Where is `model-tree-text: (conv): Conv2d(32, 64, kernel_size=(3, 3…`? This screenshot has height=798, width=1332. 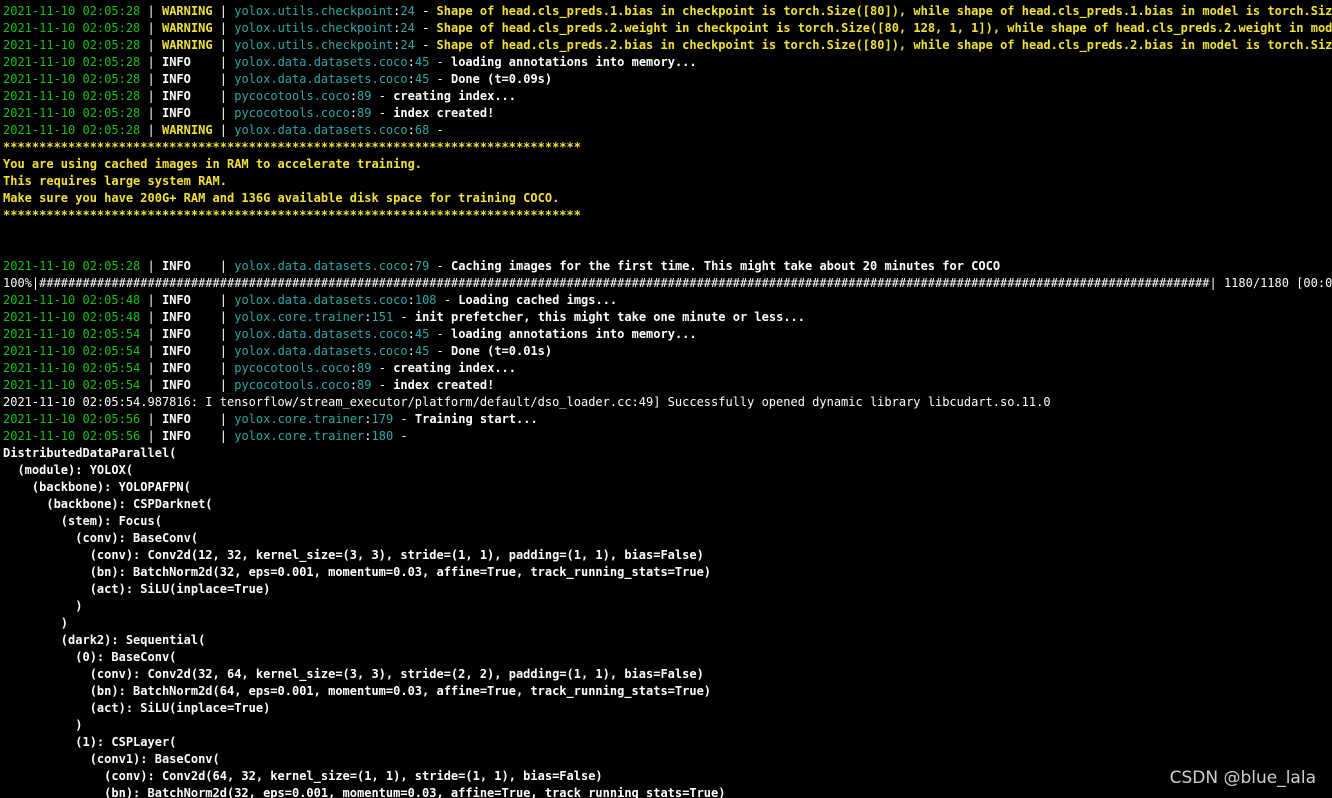 model-tree-text: (conv): Conv2d(32, 64, kernel_size=(3, 3… is located at coordinates (353, 674).